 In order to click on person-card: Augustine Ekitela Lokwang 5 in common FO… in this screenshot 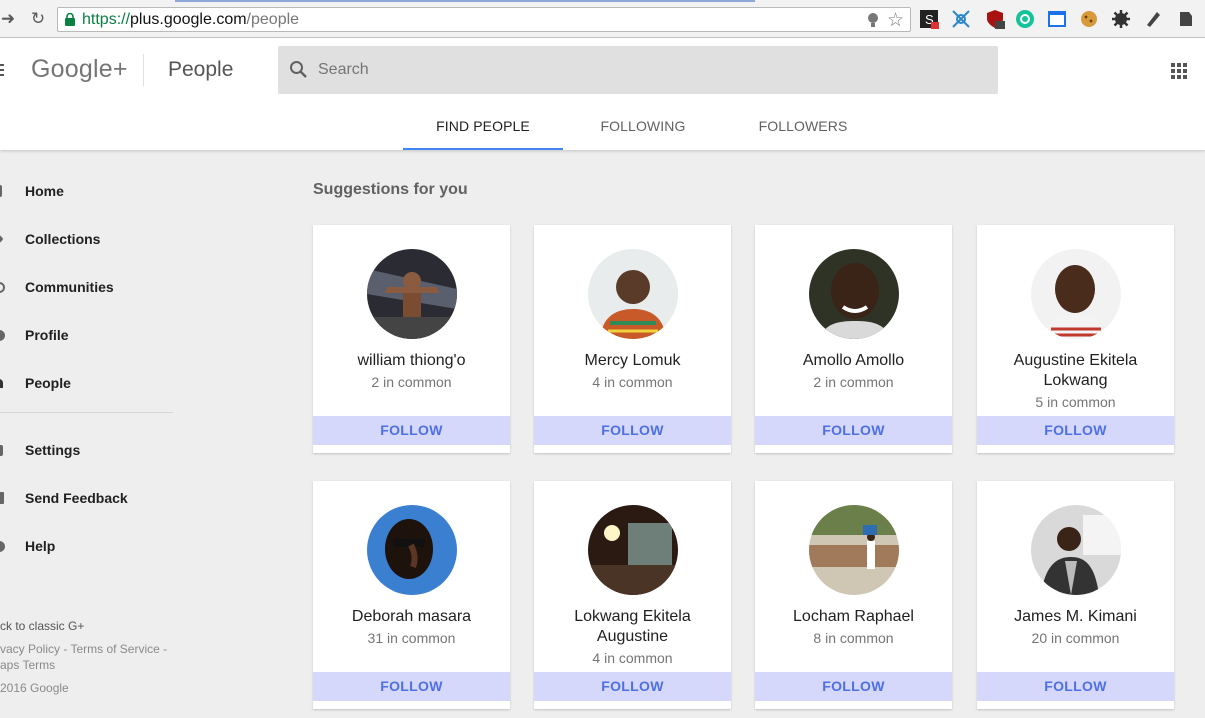, I will do `click(1075, 339)`.